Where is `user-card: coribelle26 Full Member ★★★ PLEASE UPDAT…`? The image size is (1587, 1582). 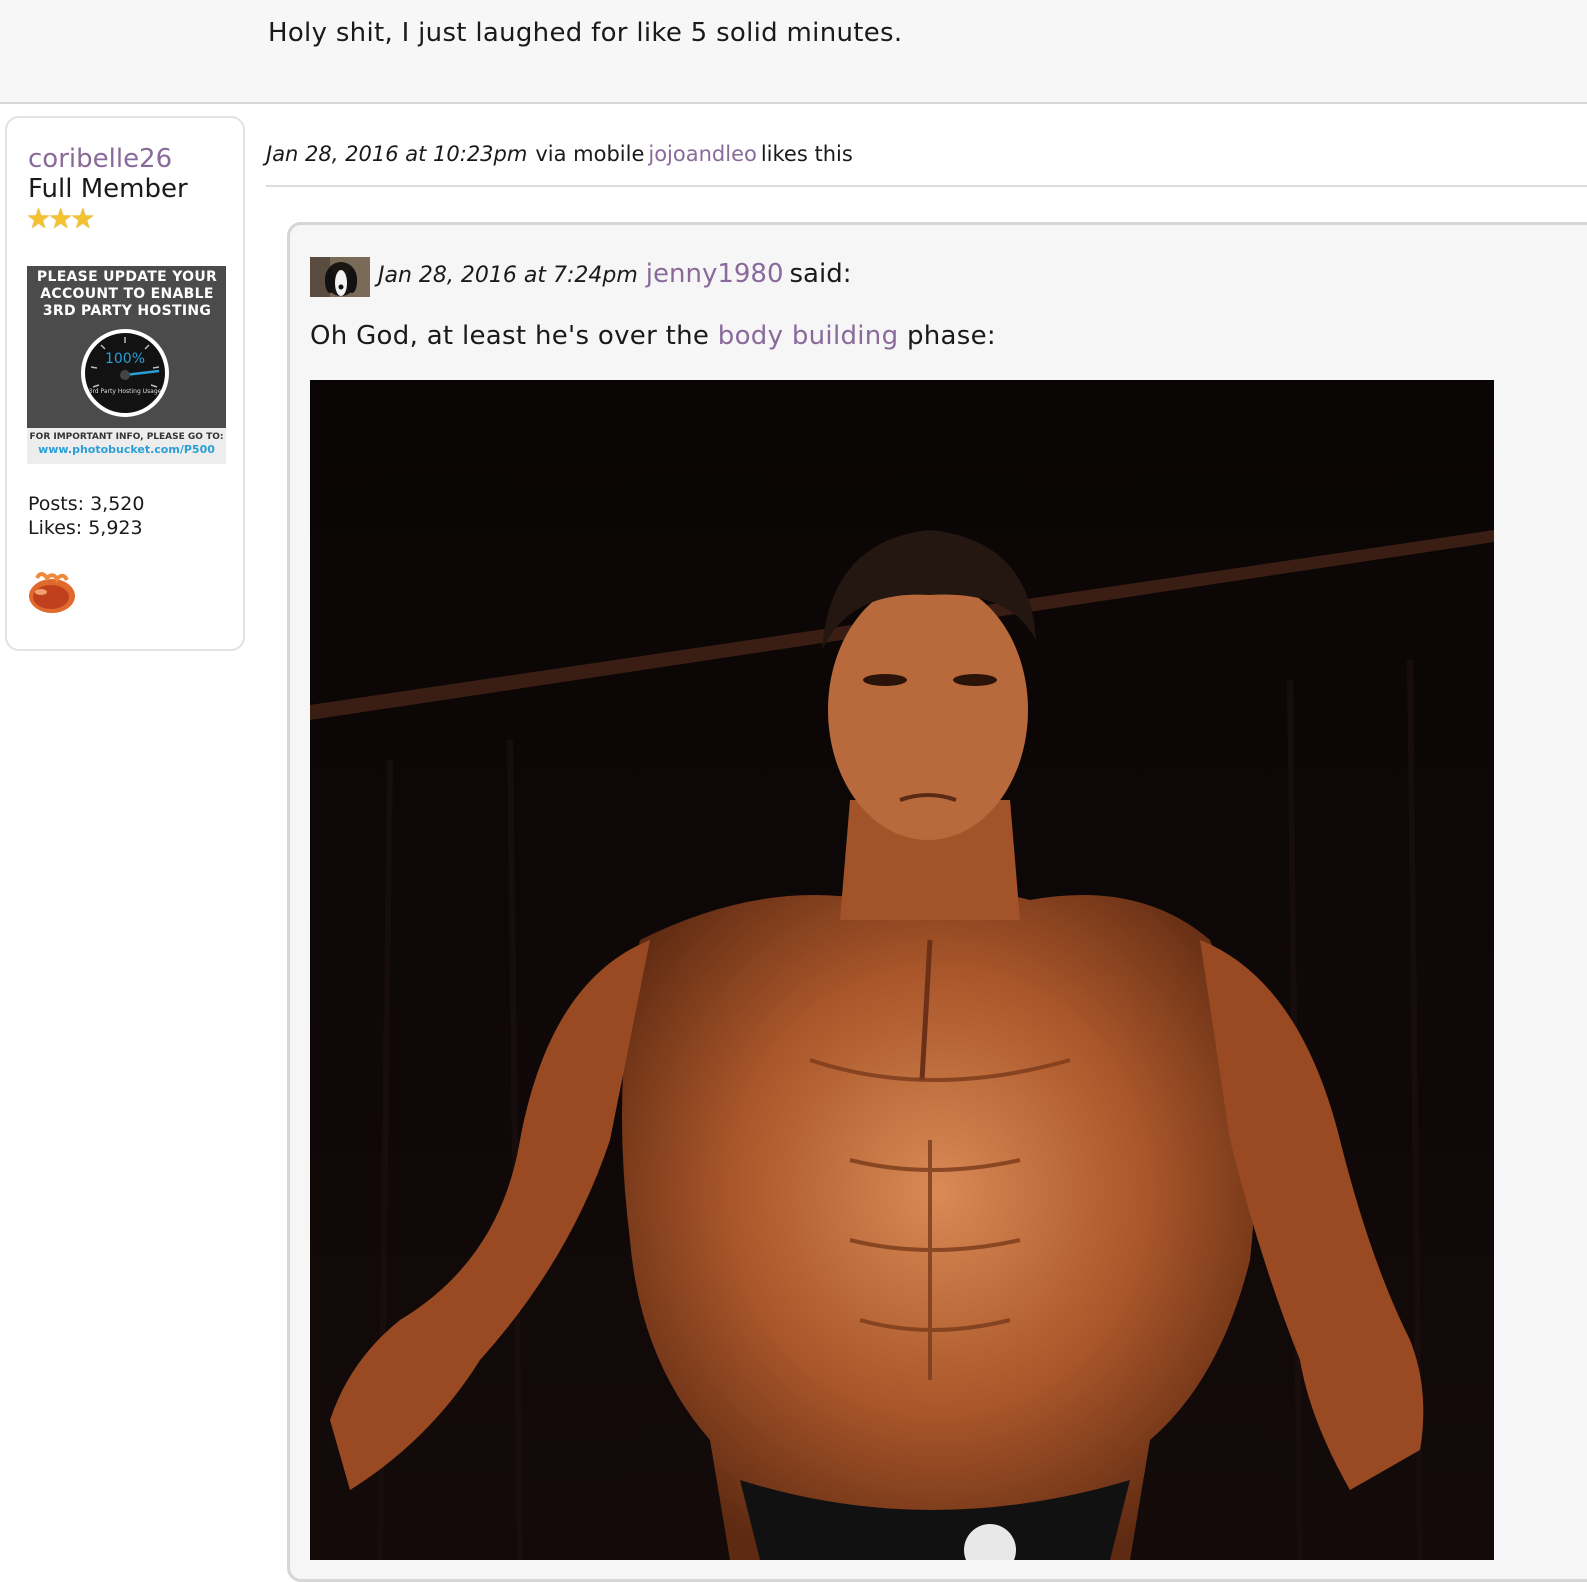
user-card: coribelle26 Full Member ★★★ PLEASE UPDAT… is located at coordinates (125, 383).